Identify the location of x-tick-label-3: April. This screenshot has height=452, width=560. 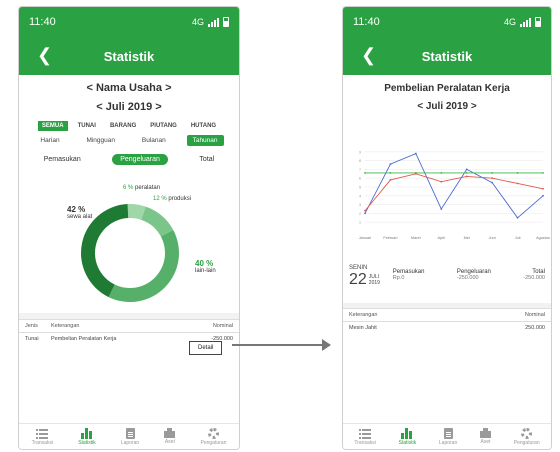
(441, 238).